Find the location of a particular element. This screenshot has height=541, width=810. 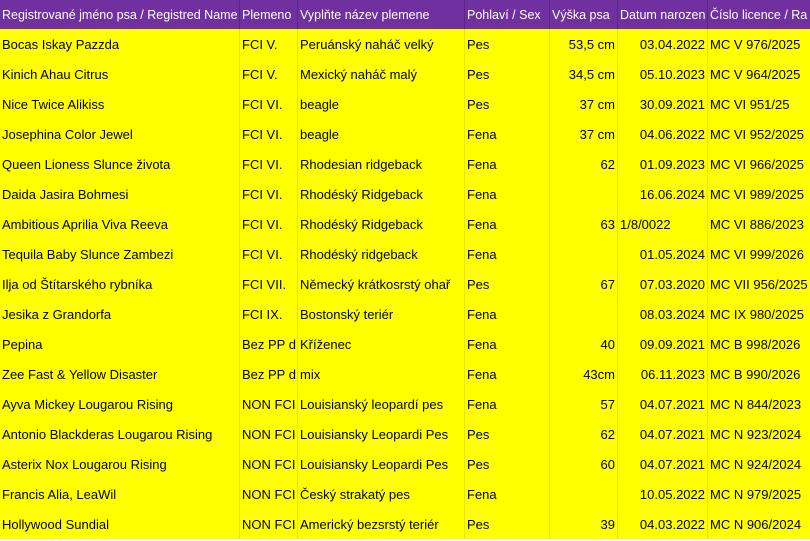

cell-name: Queen Lioness Slunce života is located at coordinates (120, 164).